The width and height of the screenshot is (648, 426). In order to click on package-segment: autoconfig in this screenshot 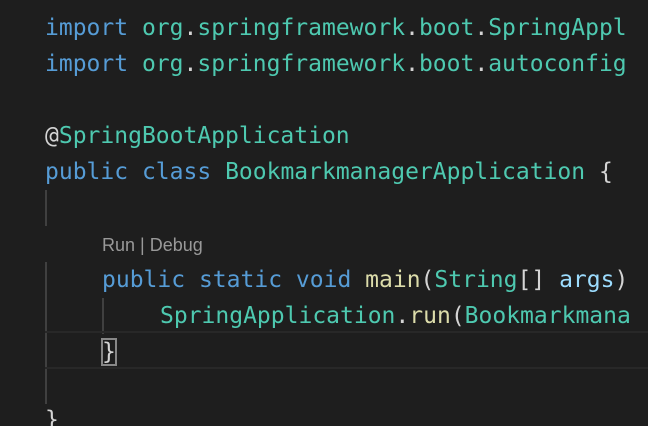, I will do `click(557, 64)`.